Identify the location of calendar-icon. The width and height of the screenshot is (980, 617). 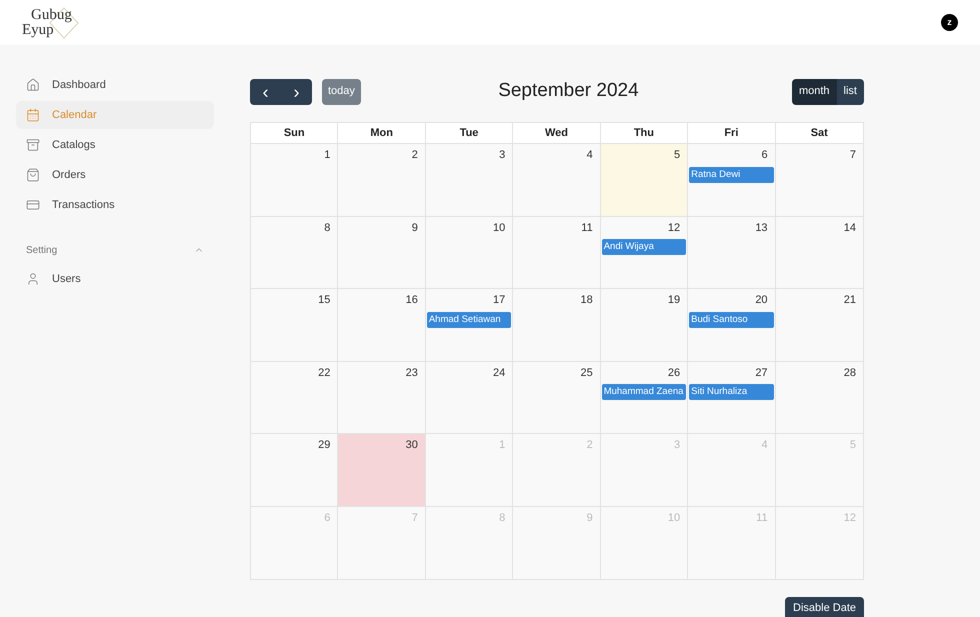
(33, 115).